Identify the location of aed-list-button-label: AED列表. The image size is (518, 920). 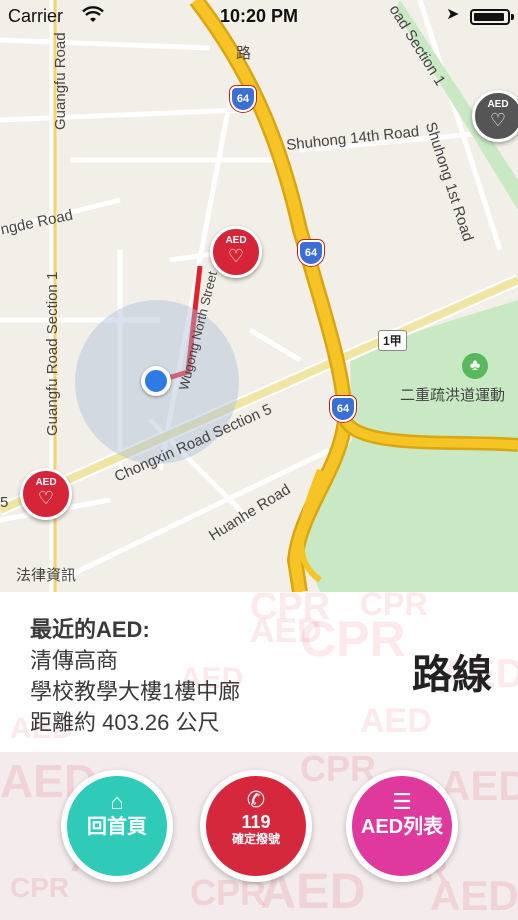
(402, 827).